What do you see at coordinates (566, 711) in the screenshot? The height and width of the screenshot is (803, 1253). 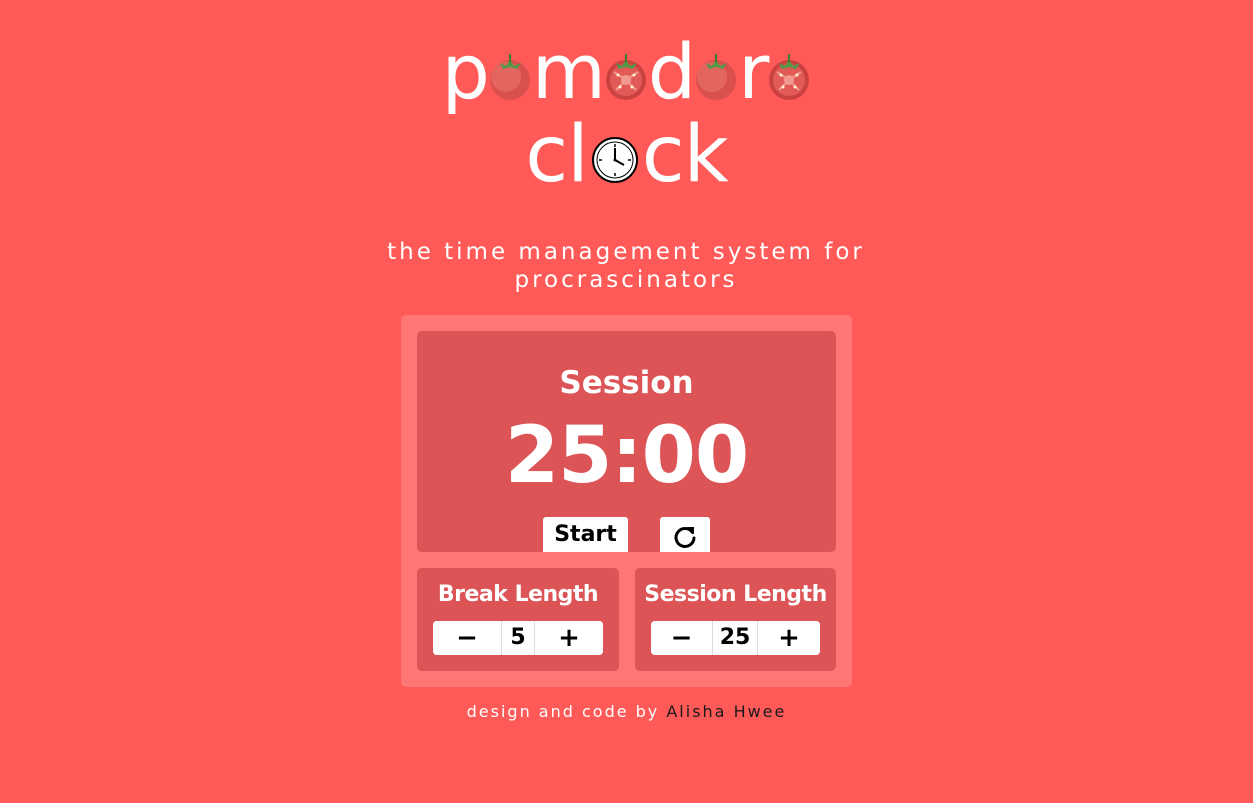 I see `footer-credit-text: design and code by` at bounding box center [566, 711].